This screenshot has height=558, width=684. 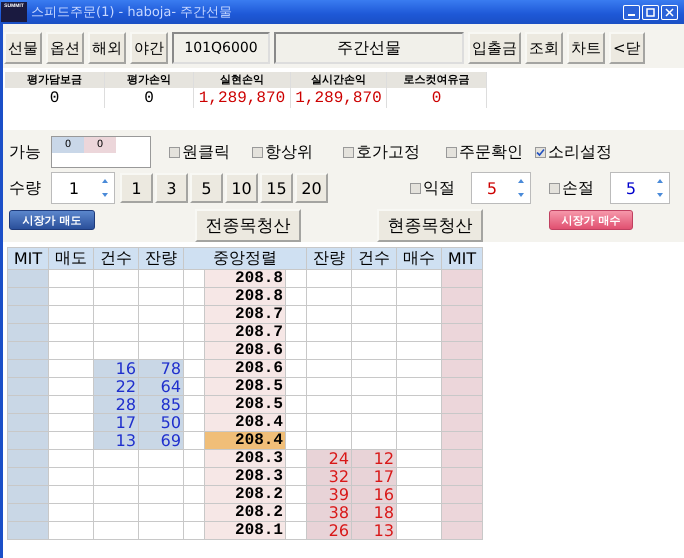 What do you see at coordinates (586, 48) in the screenshot?
I see `toolbar-button: 차트` at bounding box center [586, 48].